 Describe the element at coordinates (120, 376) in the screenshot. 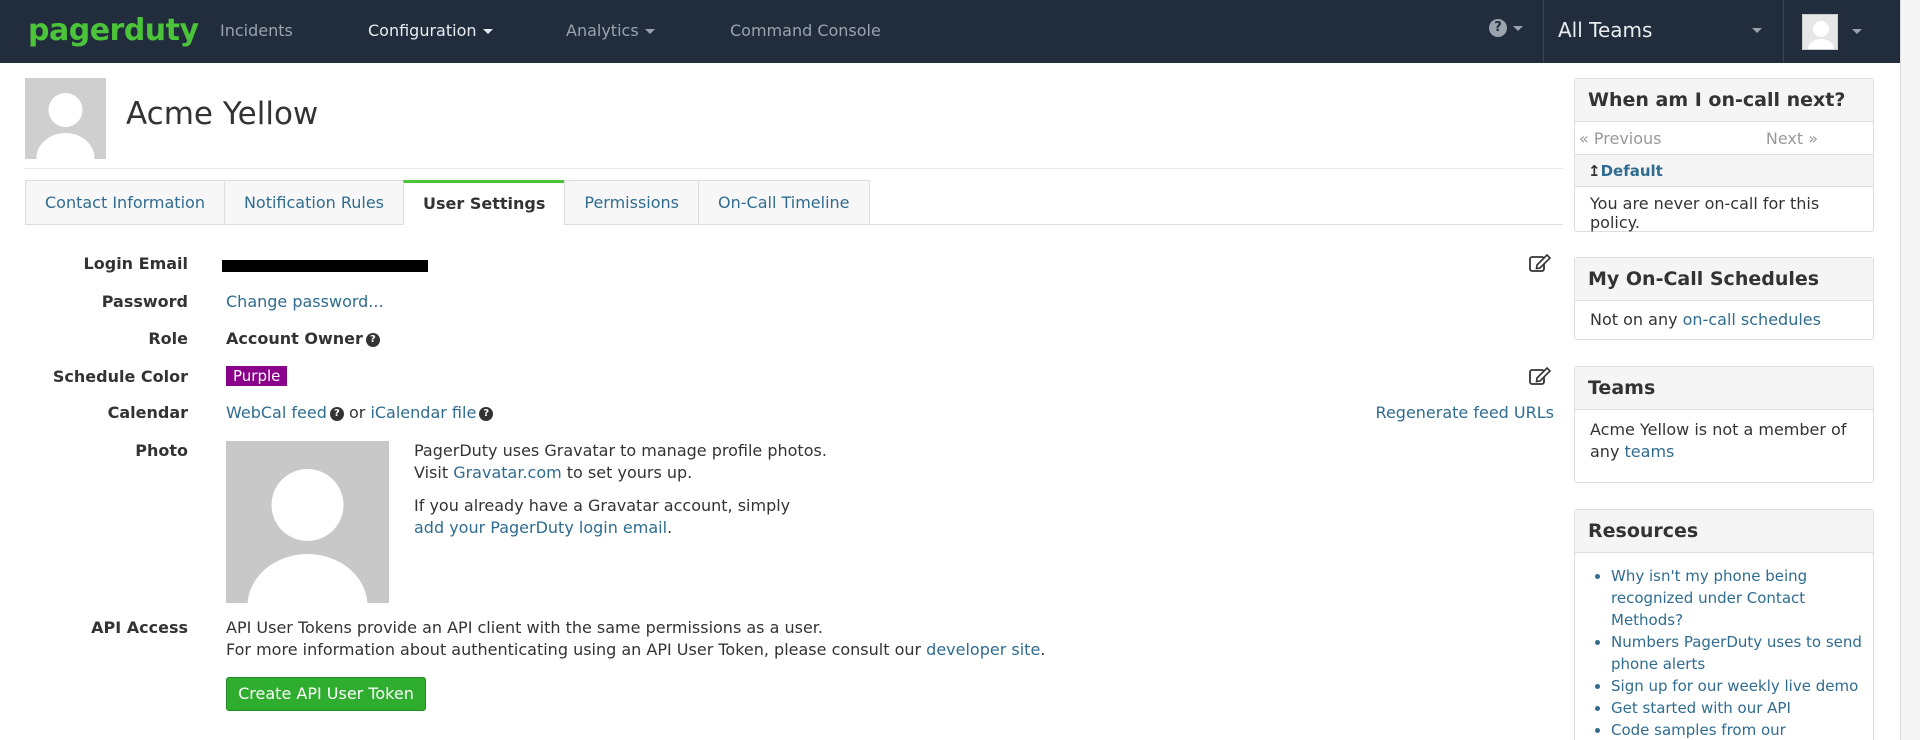

I see `schedule-color-label: Schedule Color` at that location.